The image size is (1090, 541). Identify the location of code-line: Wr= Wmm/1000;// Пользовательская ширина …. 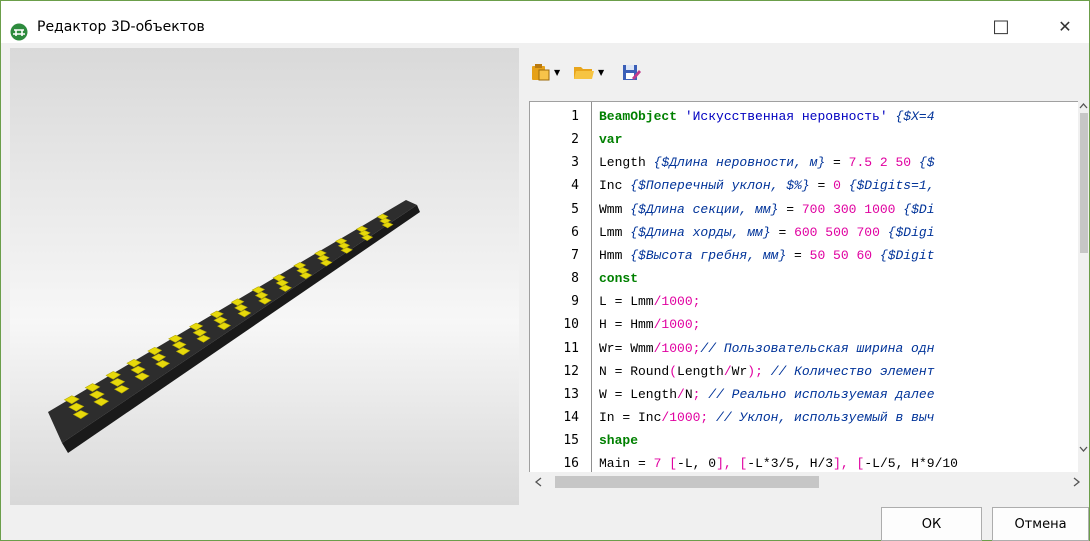
(767, 348).